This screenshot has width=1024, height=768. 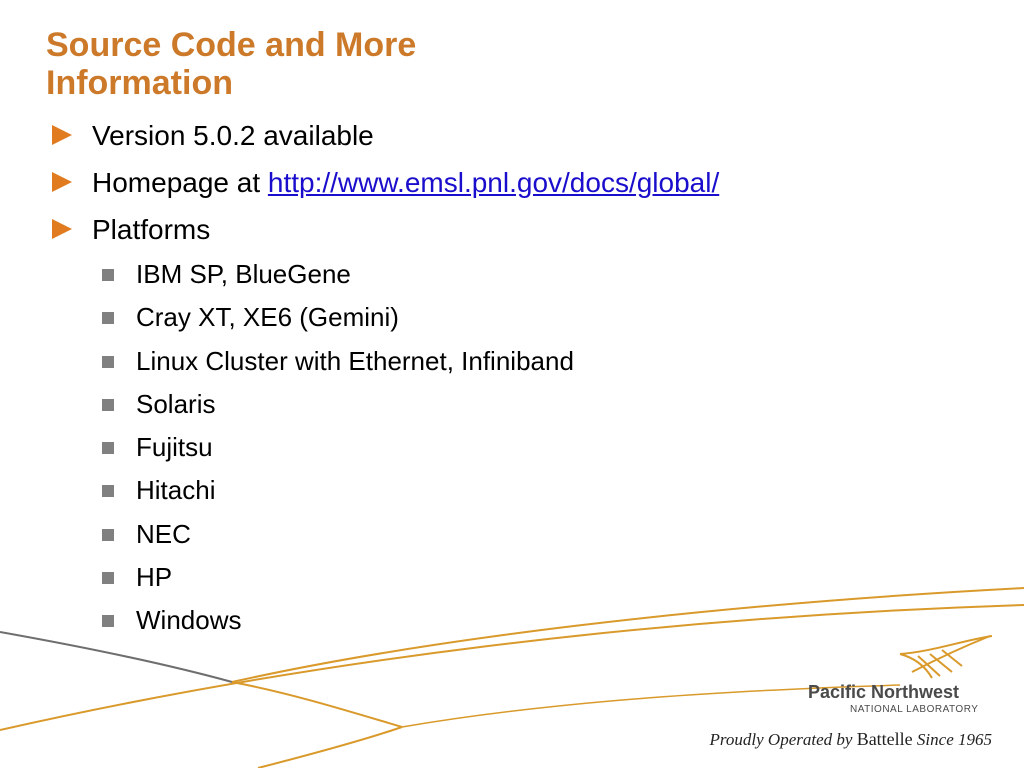 What do you see at coordinates (317, 704) in the screenshot?
I see `gold-swoosh-line-middle` at bounding box center [317, 704].